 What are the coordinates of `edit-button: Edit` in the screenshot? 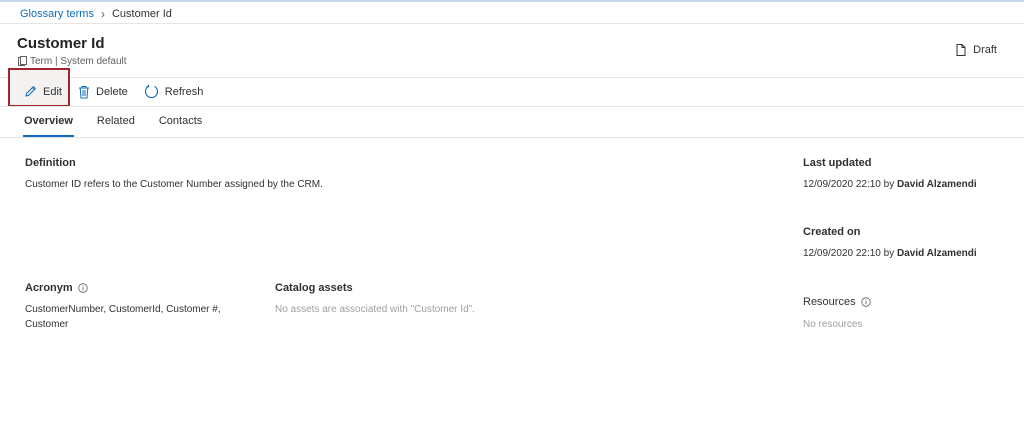 It's located at (39, 87).